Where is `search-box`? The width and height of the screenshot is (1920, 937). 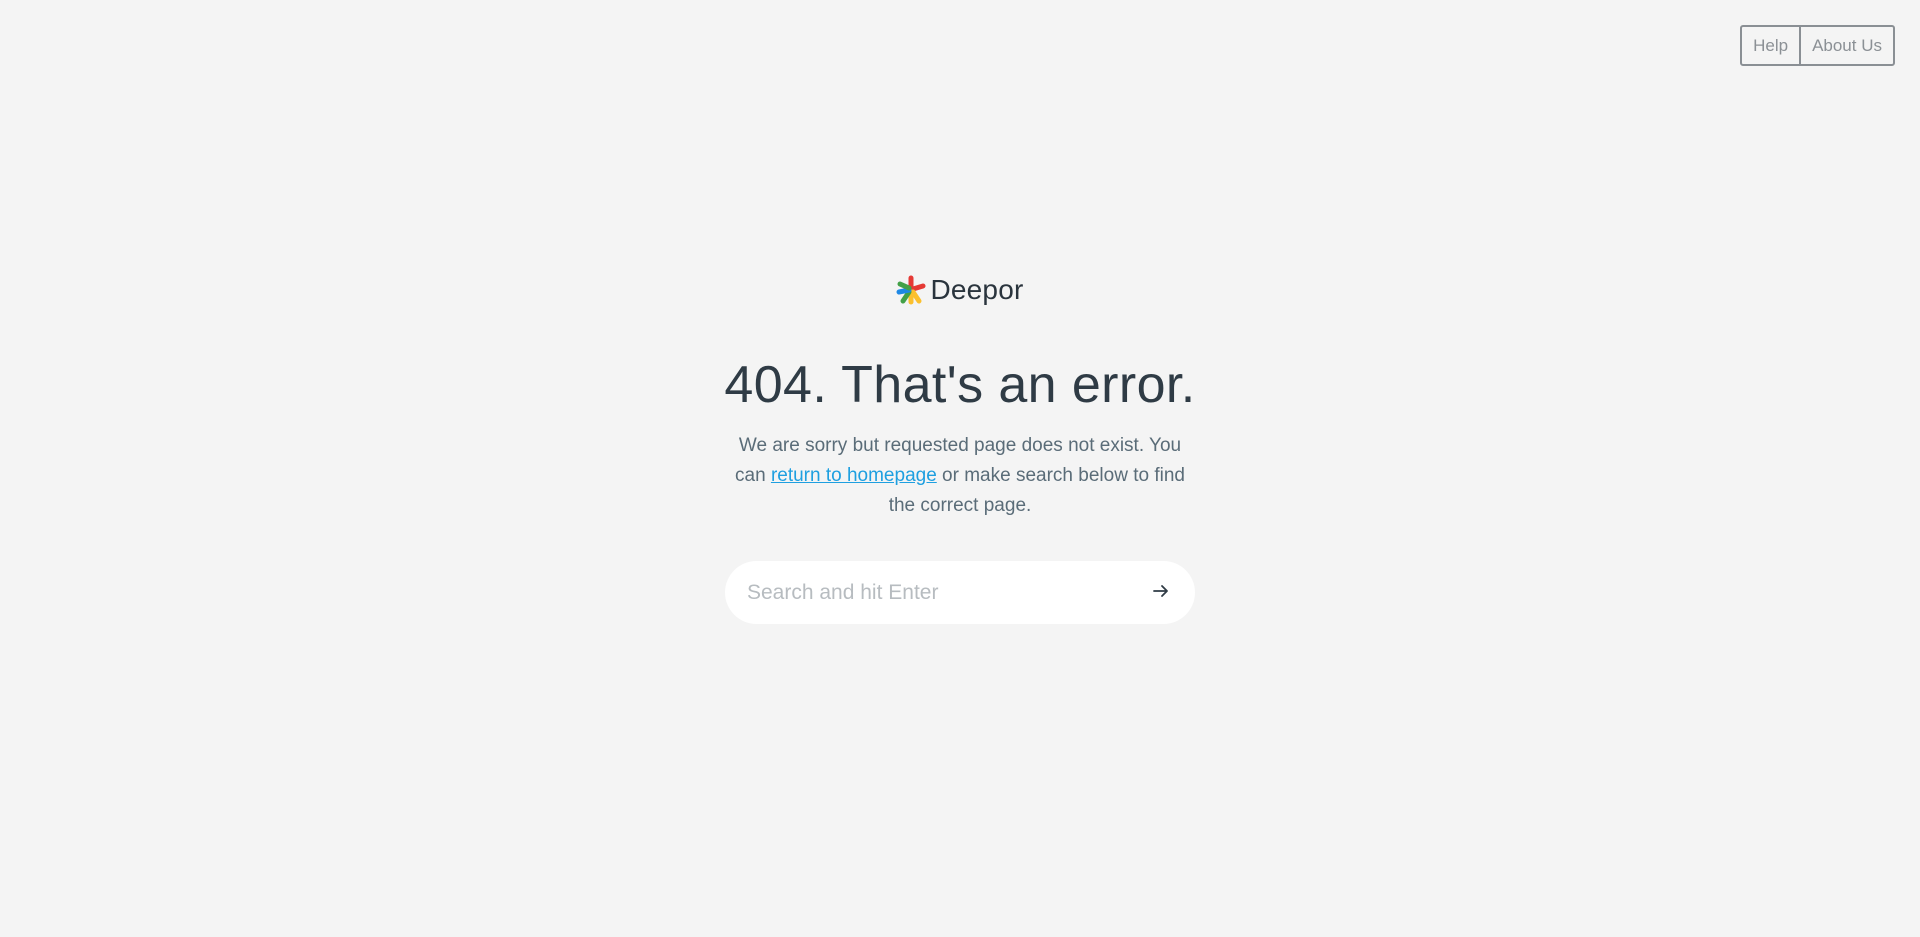
search-box is located at coordinates (960, 592).